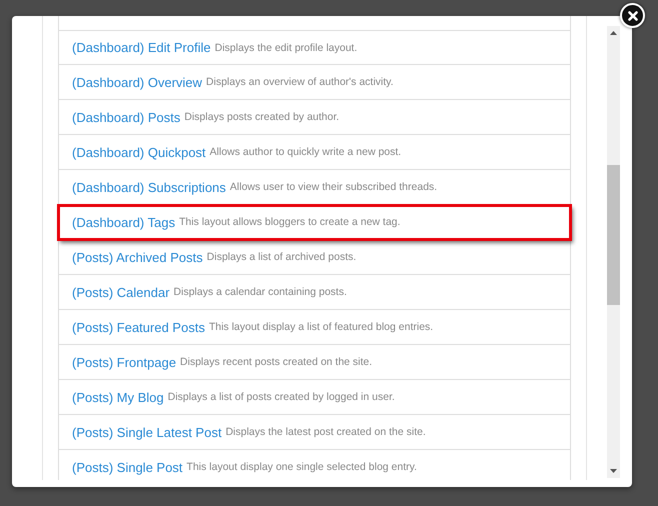 The width and height of the screenshot is (658, 506). I want to click on layout-description: Displays the latest post created on the site., so click(326, 432).